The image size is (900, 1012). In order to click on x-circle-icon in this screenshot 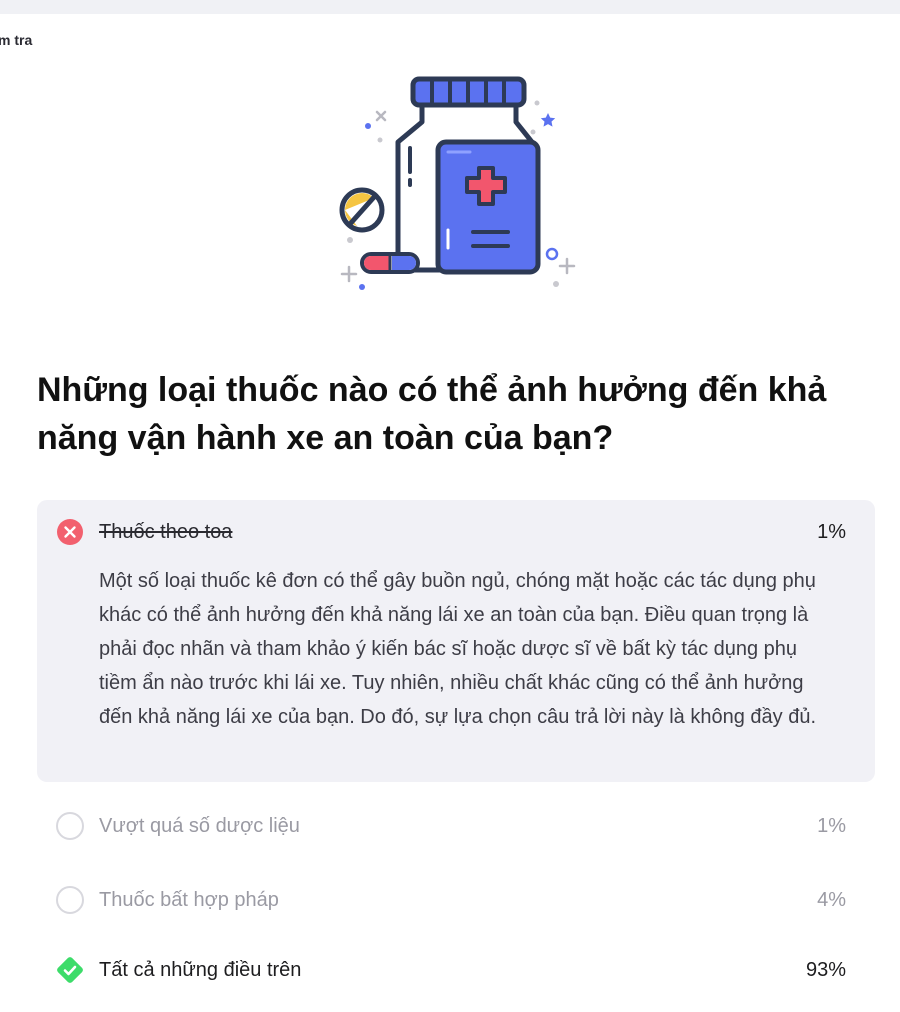, I will do `click(70, 532)`.